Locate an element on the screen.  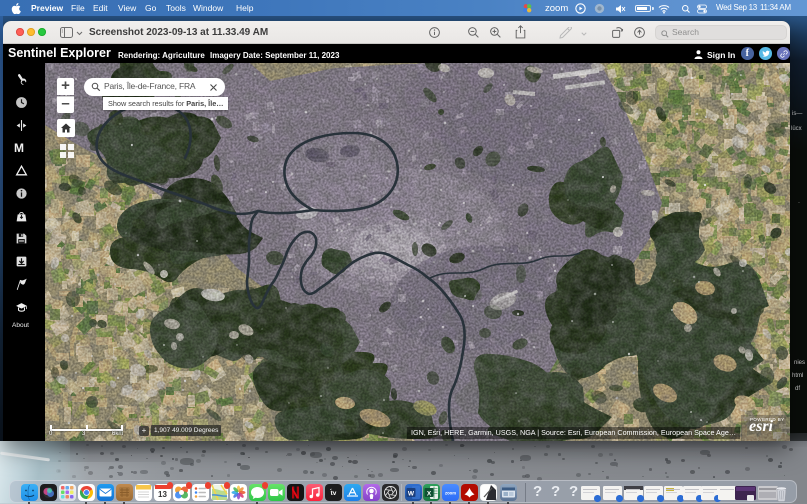
svg-text: W is located at coordinates (410, 494).